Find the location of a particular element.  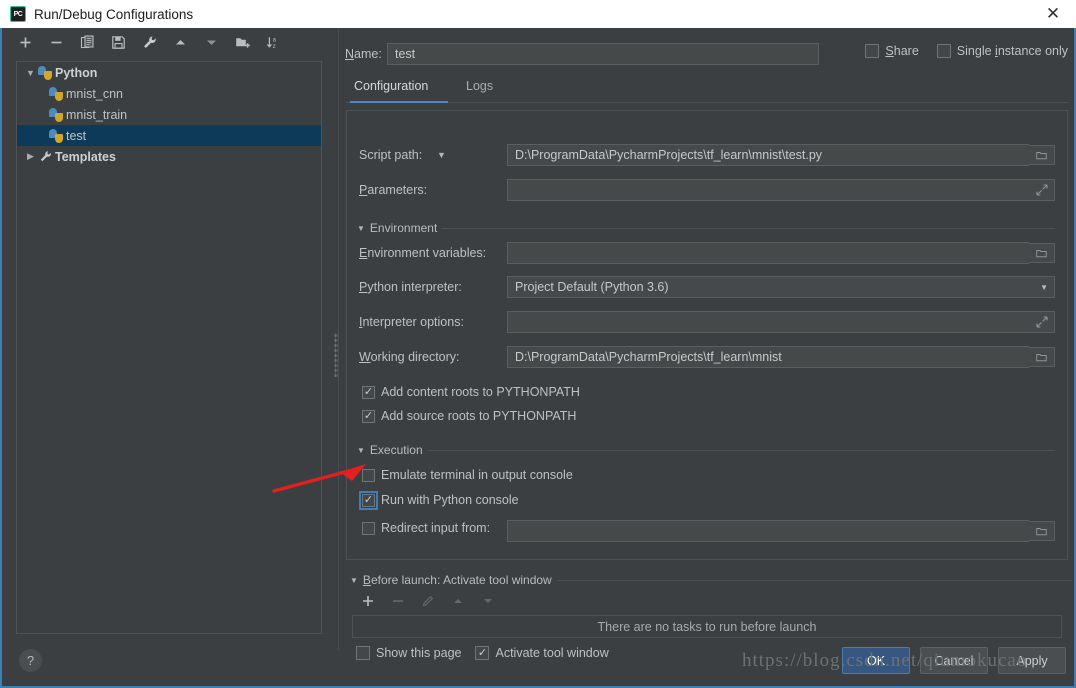

arrow-down-icon is located at coordinates (211, 42).